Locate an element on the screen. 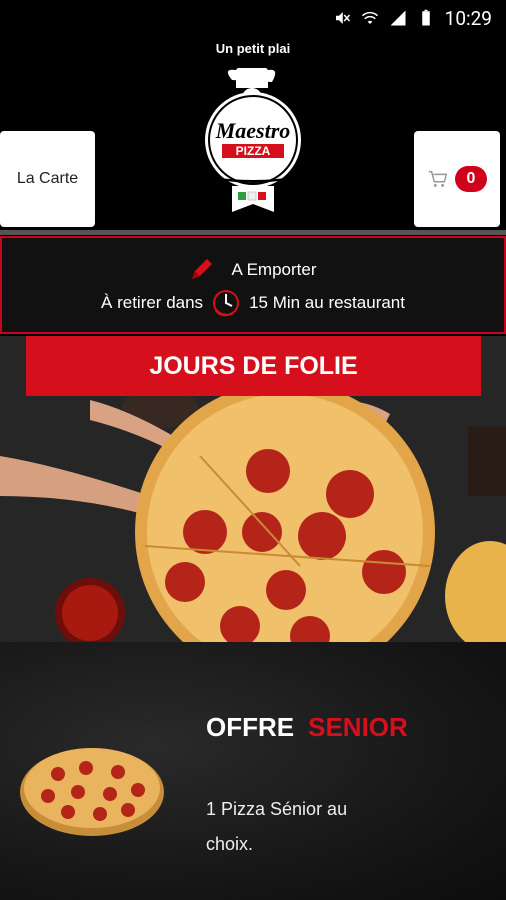 The image size is (506, 900). pickup-prefix: À retirer dans is located at coordinates (152, 302).